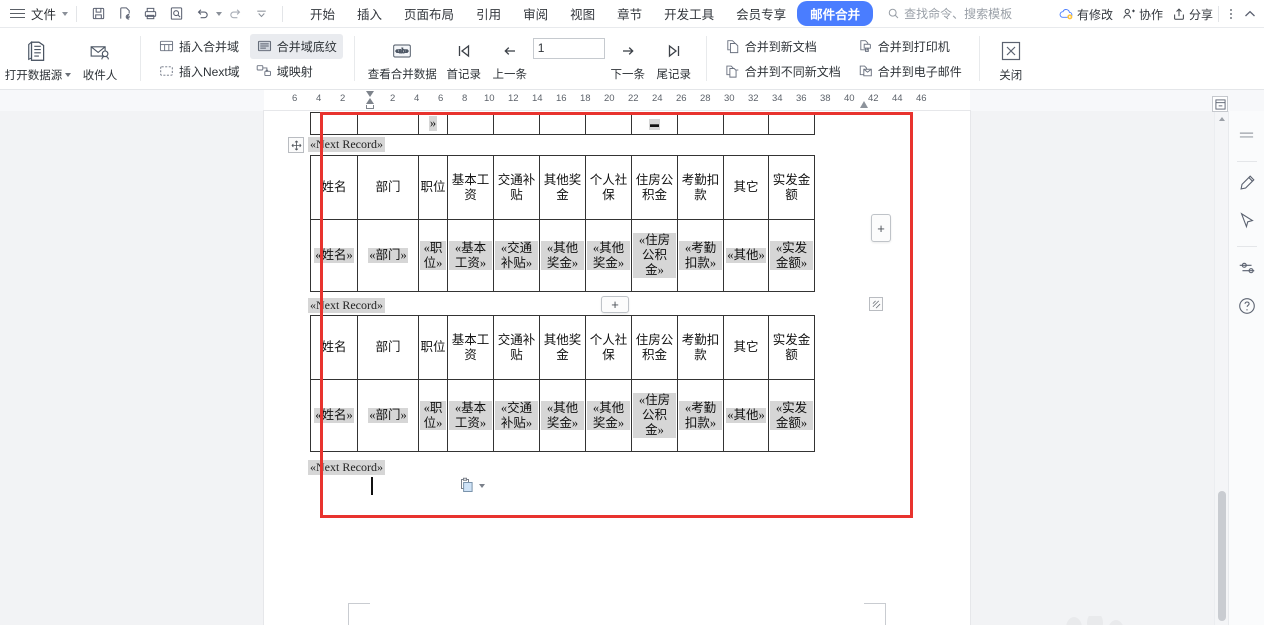  What do you see at coordinates (18, 14) in the screenshot?
I see `hamburger-icon` at bounding box center [18, 14].